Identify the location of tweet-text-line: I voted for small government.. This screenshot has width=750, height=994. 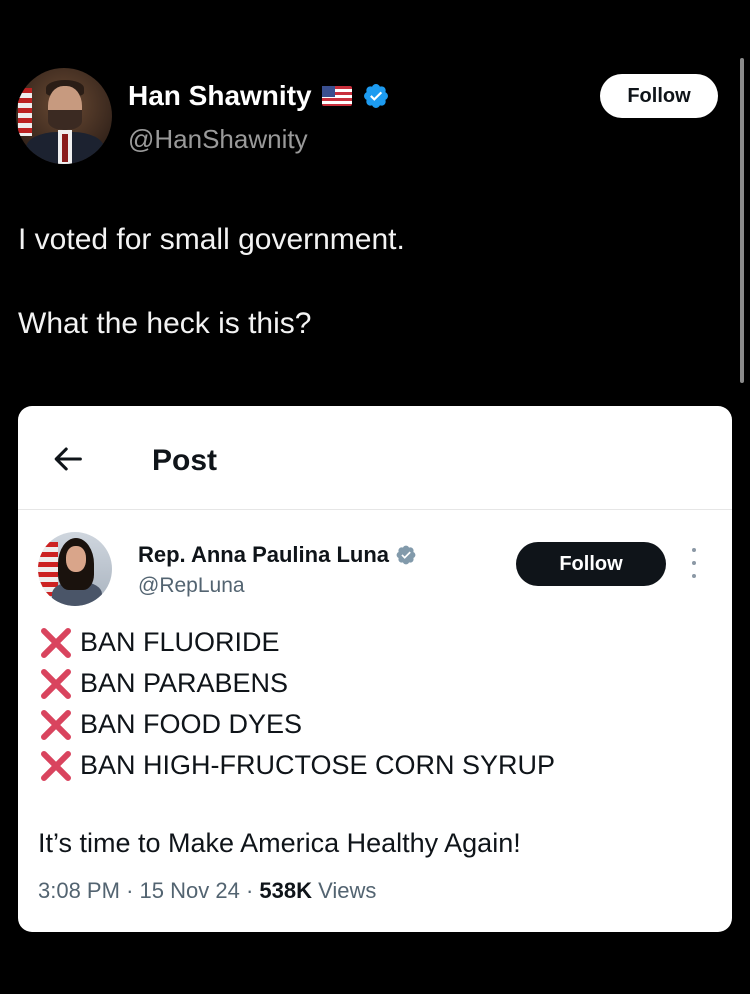
(211, 239).